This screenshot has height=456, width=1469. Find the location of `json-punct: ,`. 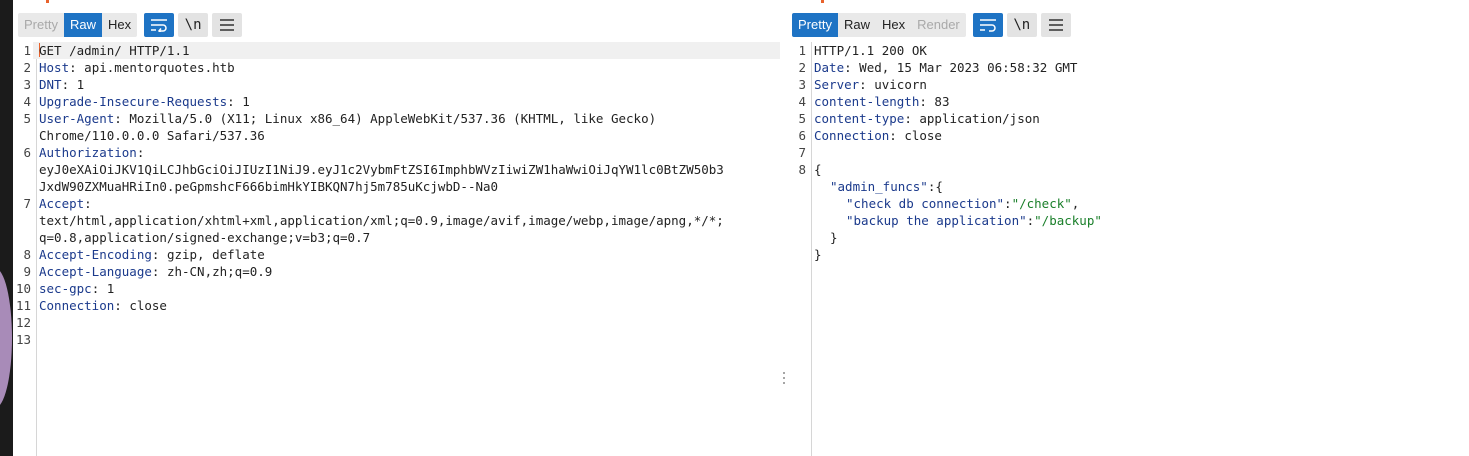

json-punct: , is located at coordinates (1075, 203).